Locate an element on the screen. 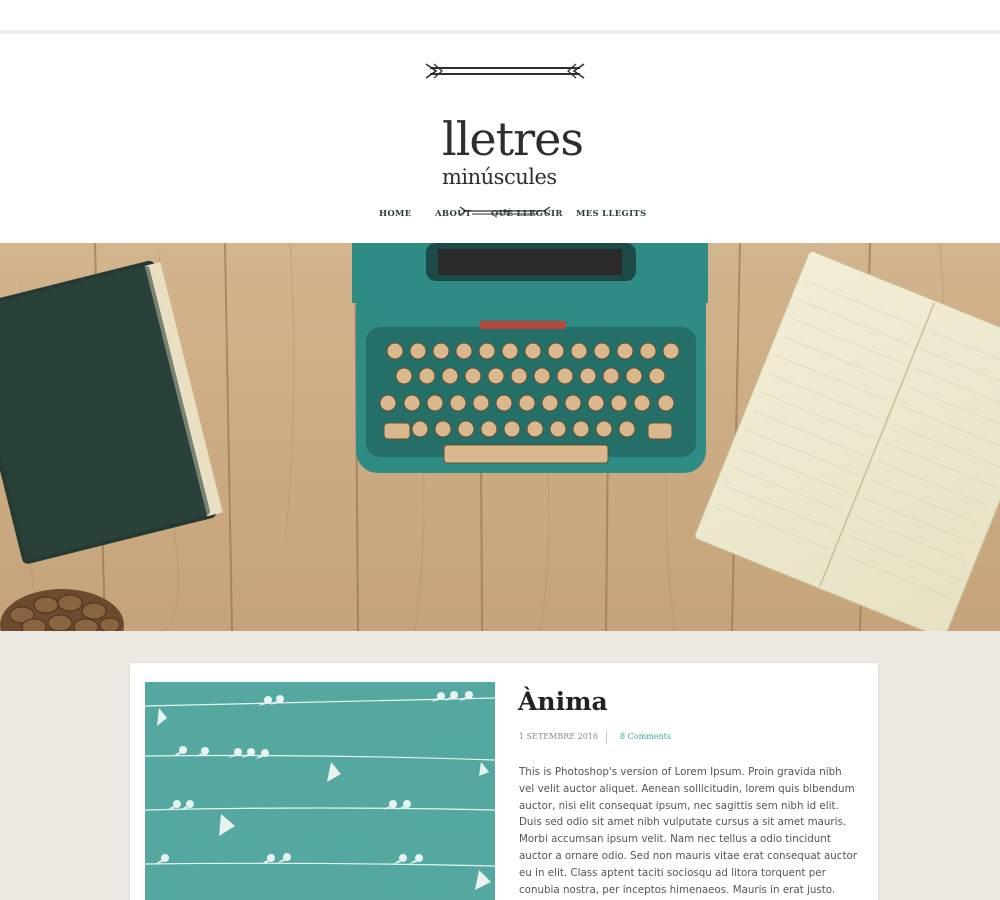 The width and height of the screenshot is (1000, 900). nav-item-que-lleguir: QUÈ LLEGUIR is located at coordinates (527, 214).